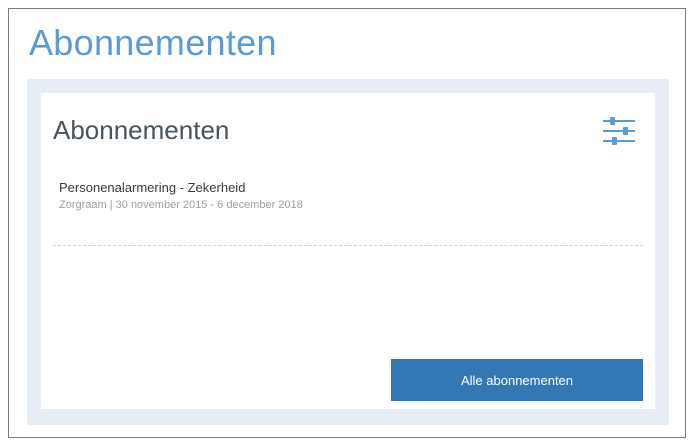 This screenshot has height=446, width=694. Describe the element at coordinates (517, 380) in the screenshot. I see `all-subscriptions-button: Alle abonnementen` at that location.